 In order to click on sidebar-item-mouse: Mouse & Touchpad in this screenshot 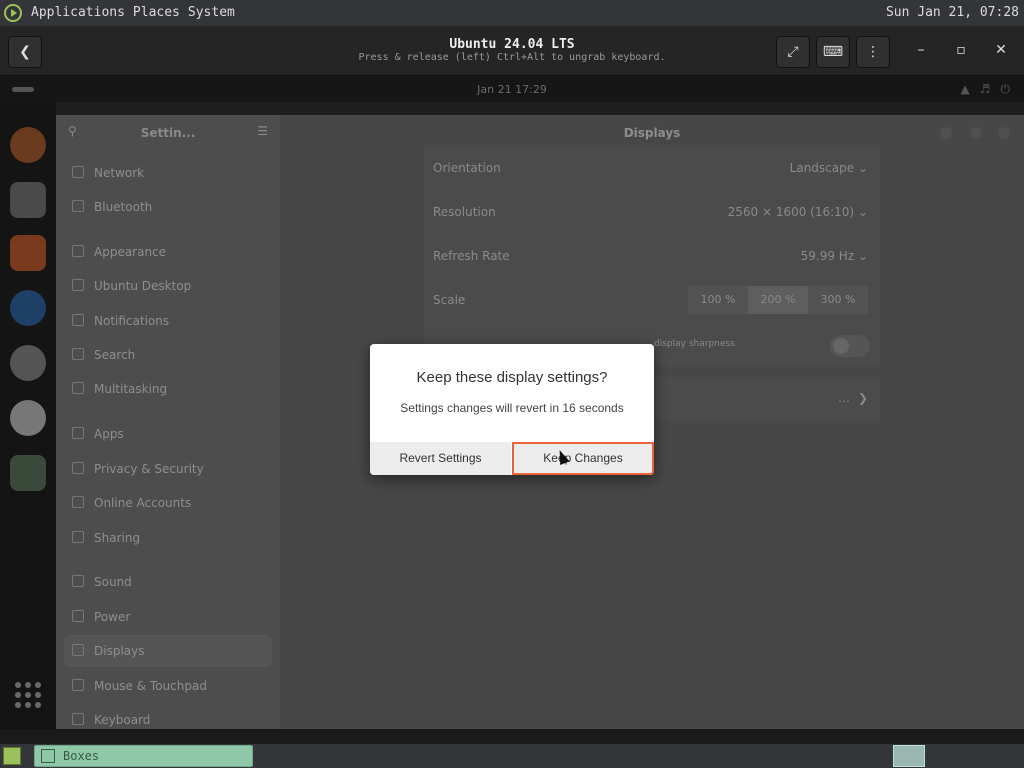, I will do `click(168, 686)`.